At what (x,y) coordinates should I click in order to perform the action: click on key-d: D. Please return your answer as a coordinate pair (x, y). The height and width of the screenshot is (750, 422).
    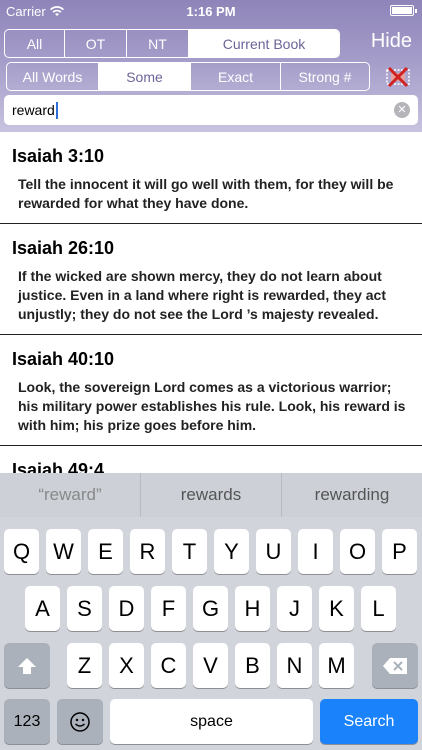
    Looking at the image, I should click on (126, 608).